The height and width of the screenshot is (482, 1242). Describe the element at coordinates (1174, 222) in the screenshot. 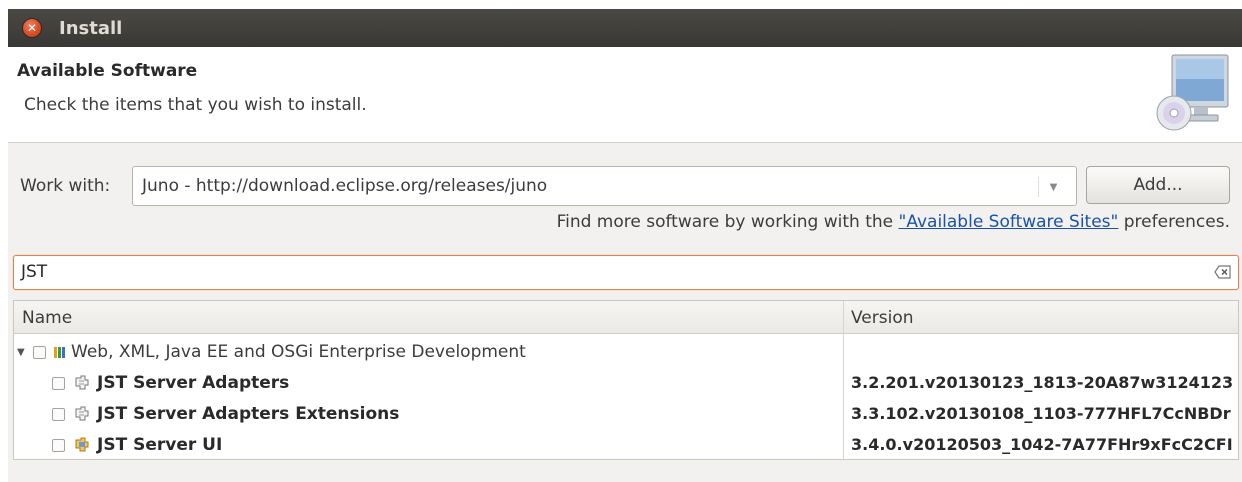

I see `more-software-suffix: preferences.` at that location.